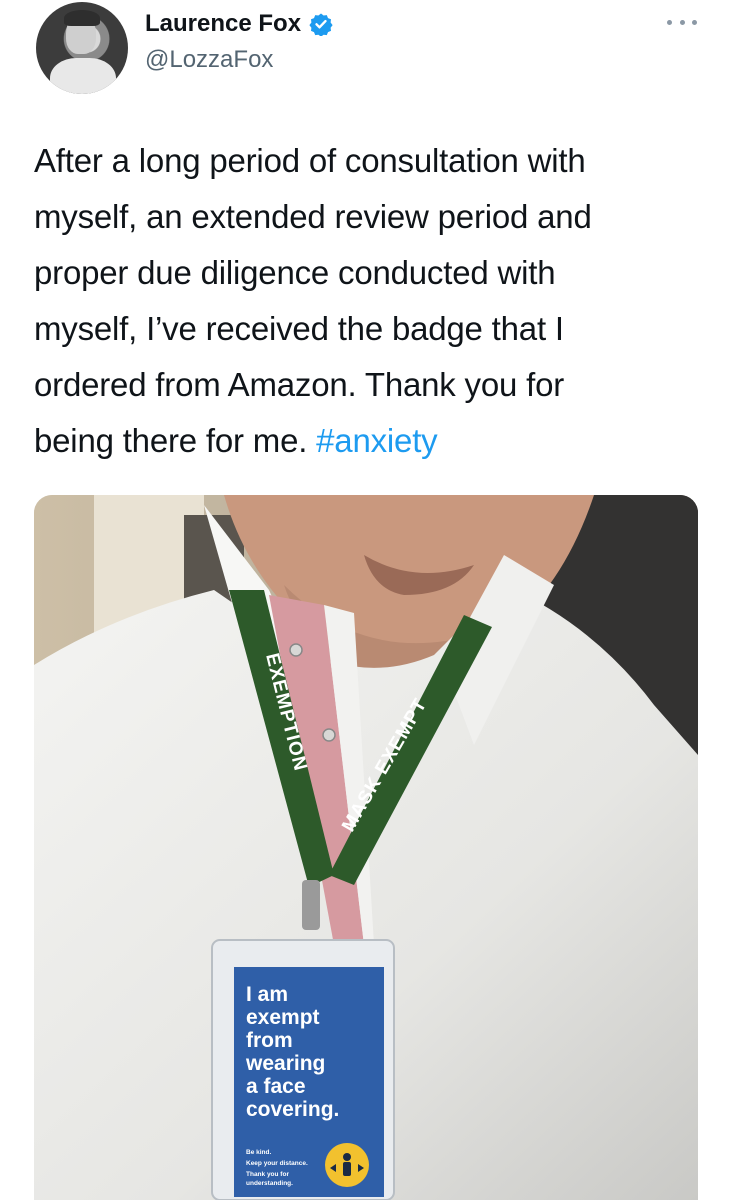 The width and height of the screenshot is (732, 1200). Describe the element at coordinates (267, 1174) in the screenshot. I see `badge-small-line: Thank you for` at that location.